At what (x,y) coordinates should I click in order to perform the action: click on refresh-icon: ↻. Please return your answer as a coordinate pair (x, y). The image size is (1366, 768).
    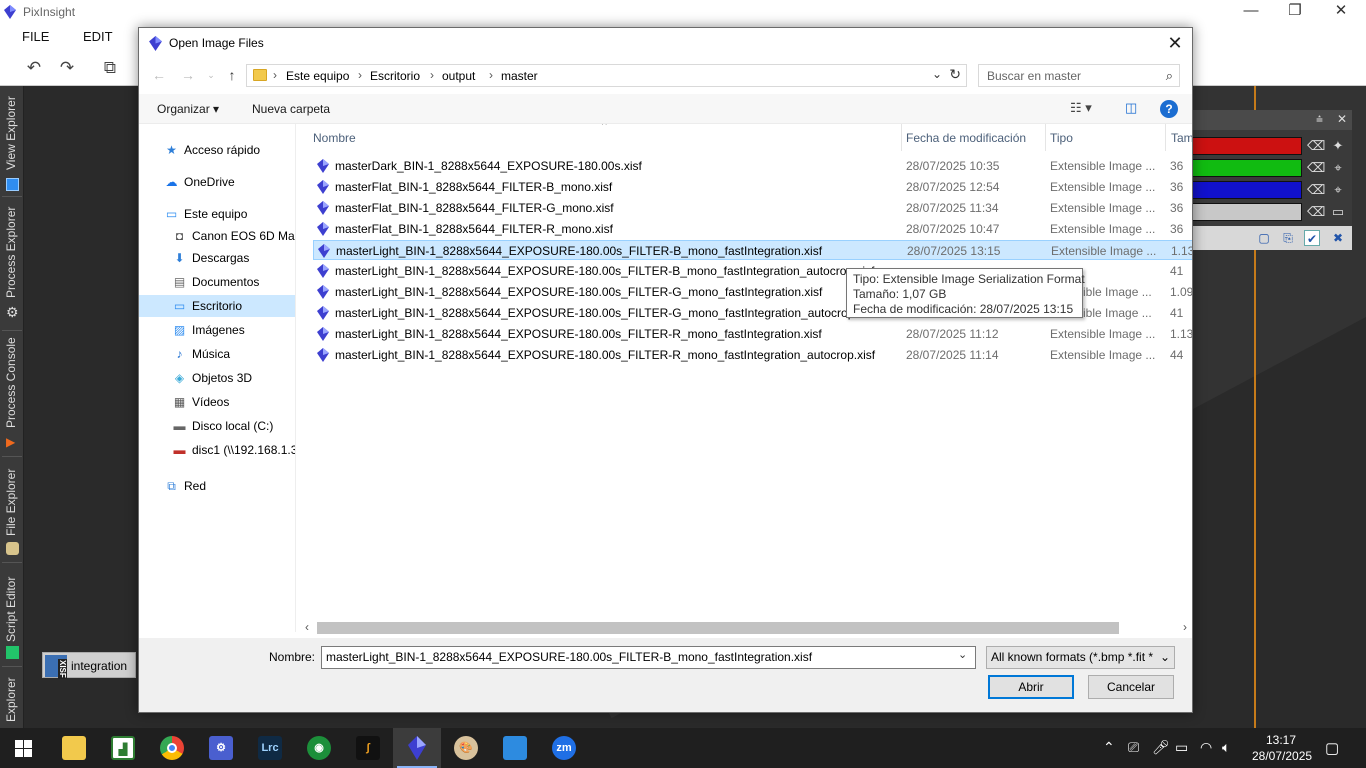
    Looking at the image, I should click on (955, 74).